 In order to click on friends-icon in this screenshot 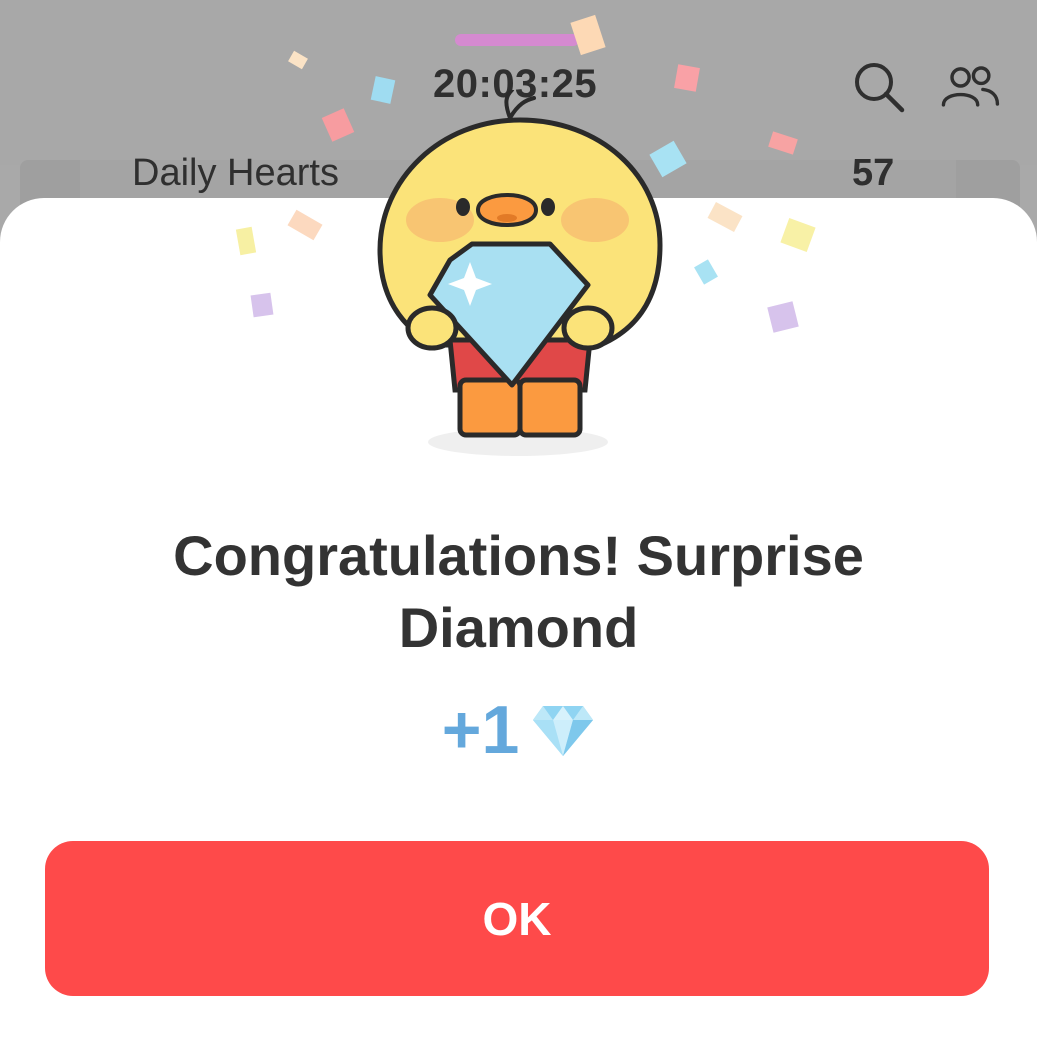, I will do `click(970, 86)`.